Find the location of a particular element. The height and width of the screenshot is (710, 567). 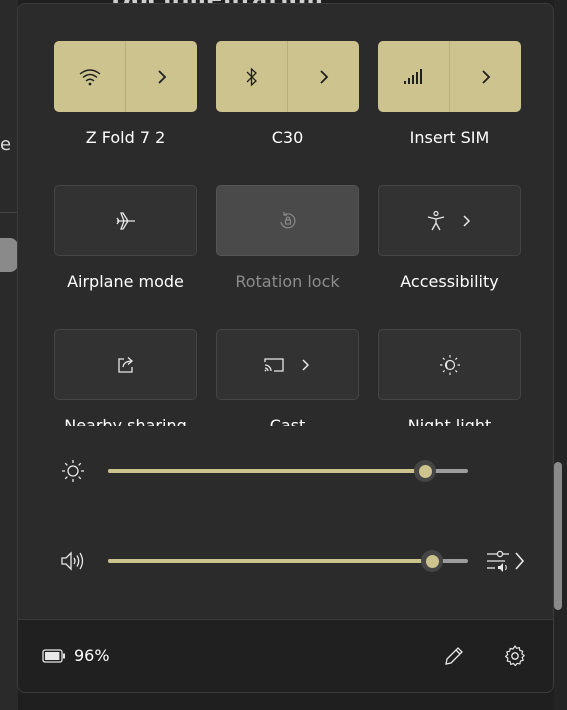

rotation-lock-tile is located at coordinates (287, 220).